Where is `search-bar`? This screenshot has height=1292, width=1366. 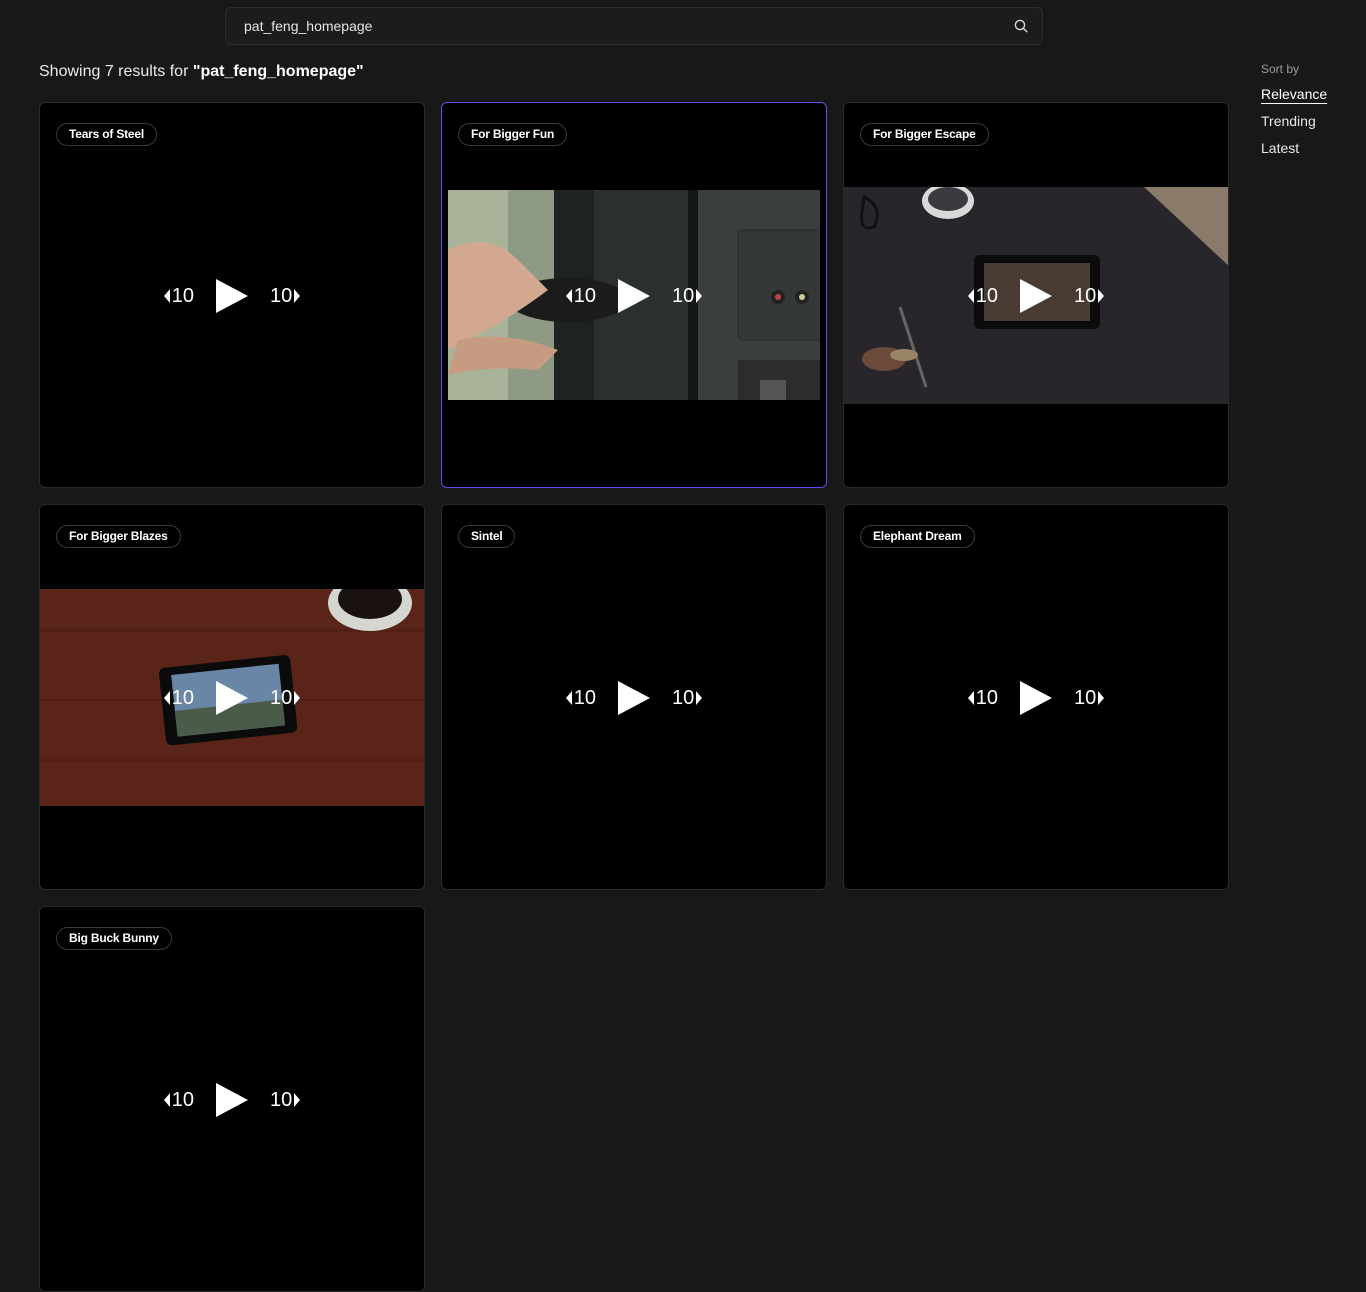
search-bar is located at coordinates (634, 26).